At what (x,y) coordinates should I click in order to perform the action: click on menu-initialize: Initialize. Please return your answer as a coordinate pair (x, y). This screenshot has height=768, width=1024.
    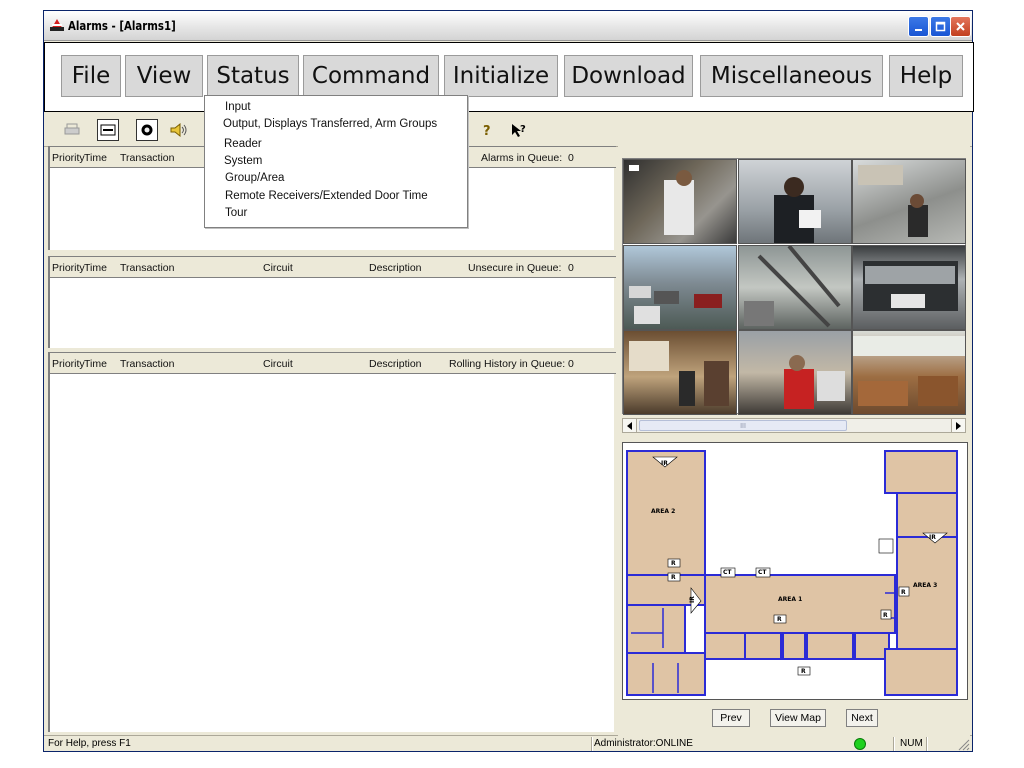
    Looking at the image, I should click on (501, 76).